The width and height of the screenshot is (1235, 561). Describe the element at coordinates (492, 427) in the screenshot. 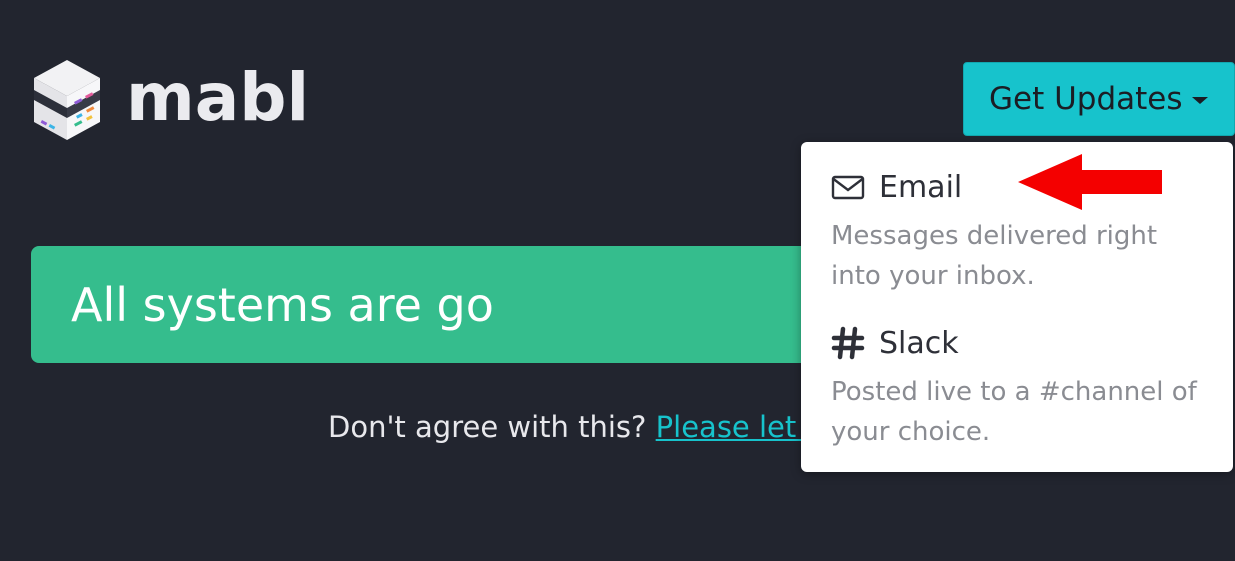

I see `feedback-prefix: Don't agree with this?` at that location.